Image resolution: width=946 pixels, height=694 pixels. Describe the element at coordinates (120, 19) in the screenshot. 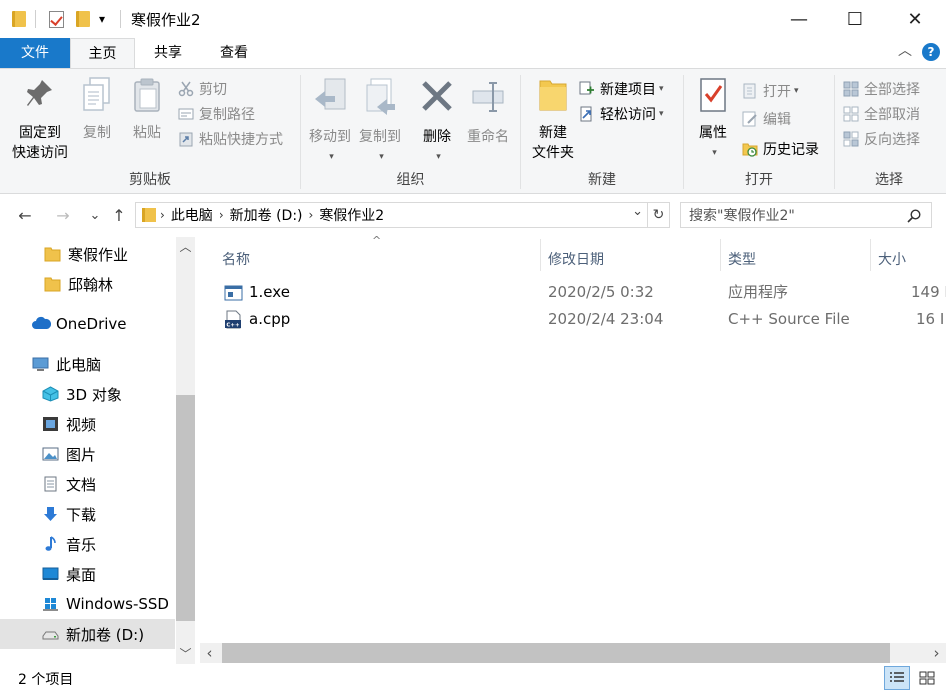

I see `title-separator` at that location.